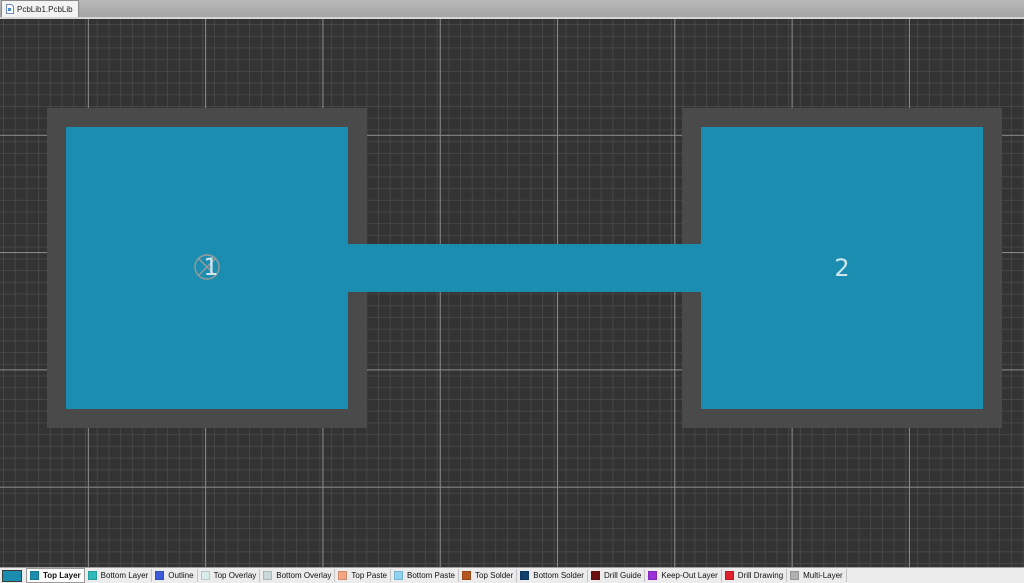  I want to click on layer-tab-label: Multi-Layer, so click(823, 575).